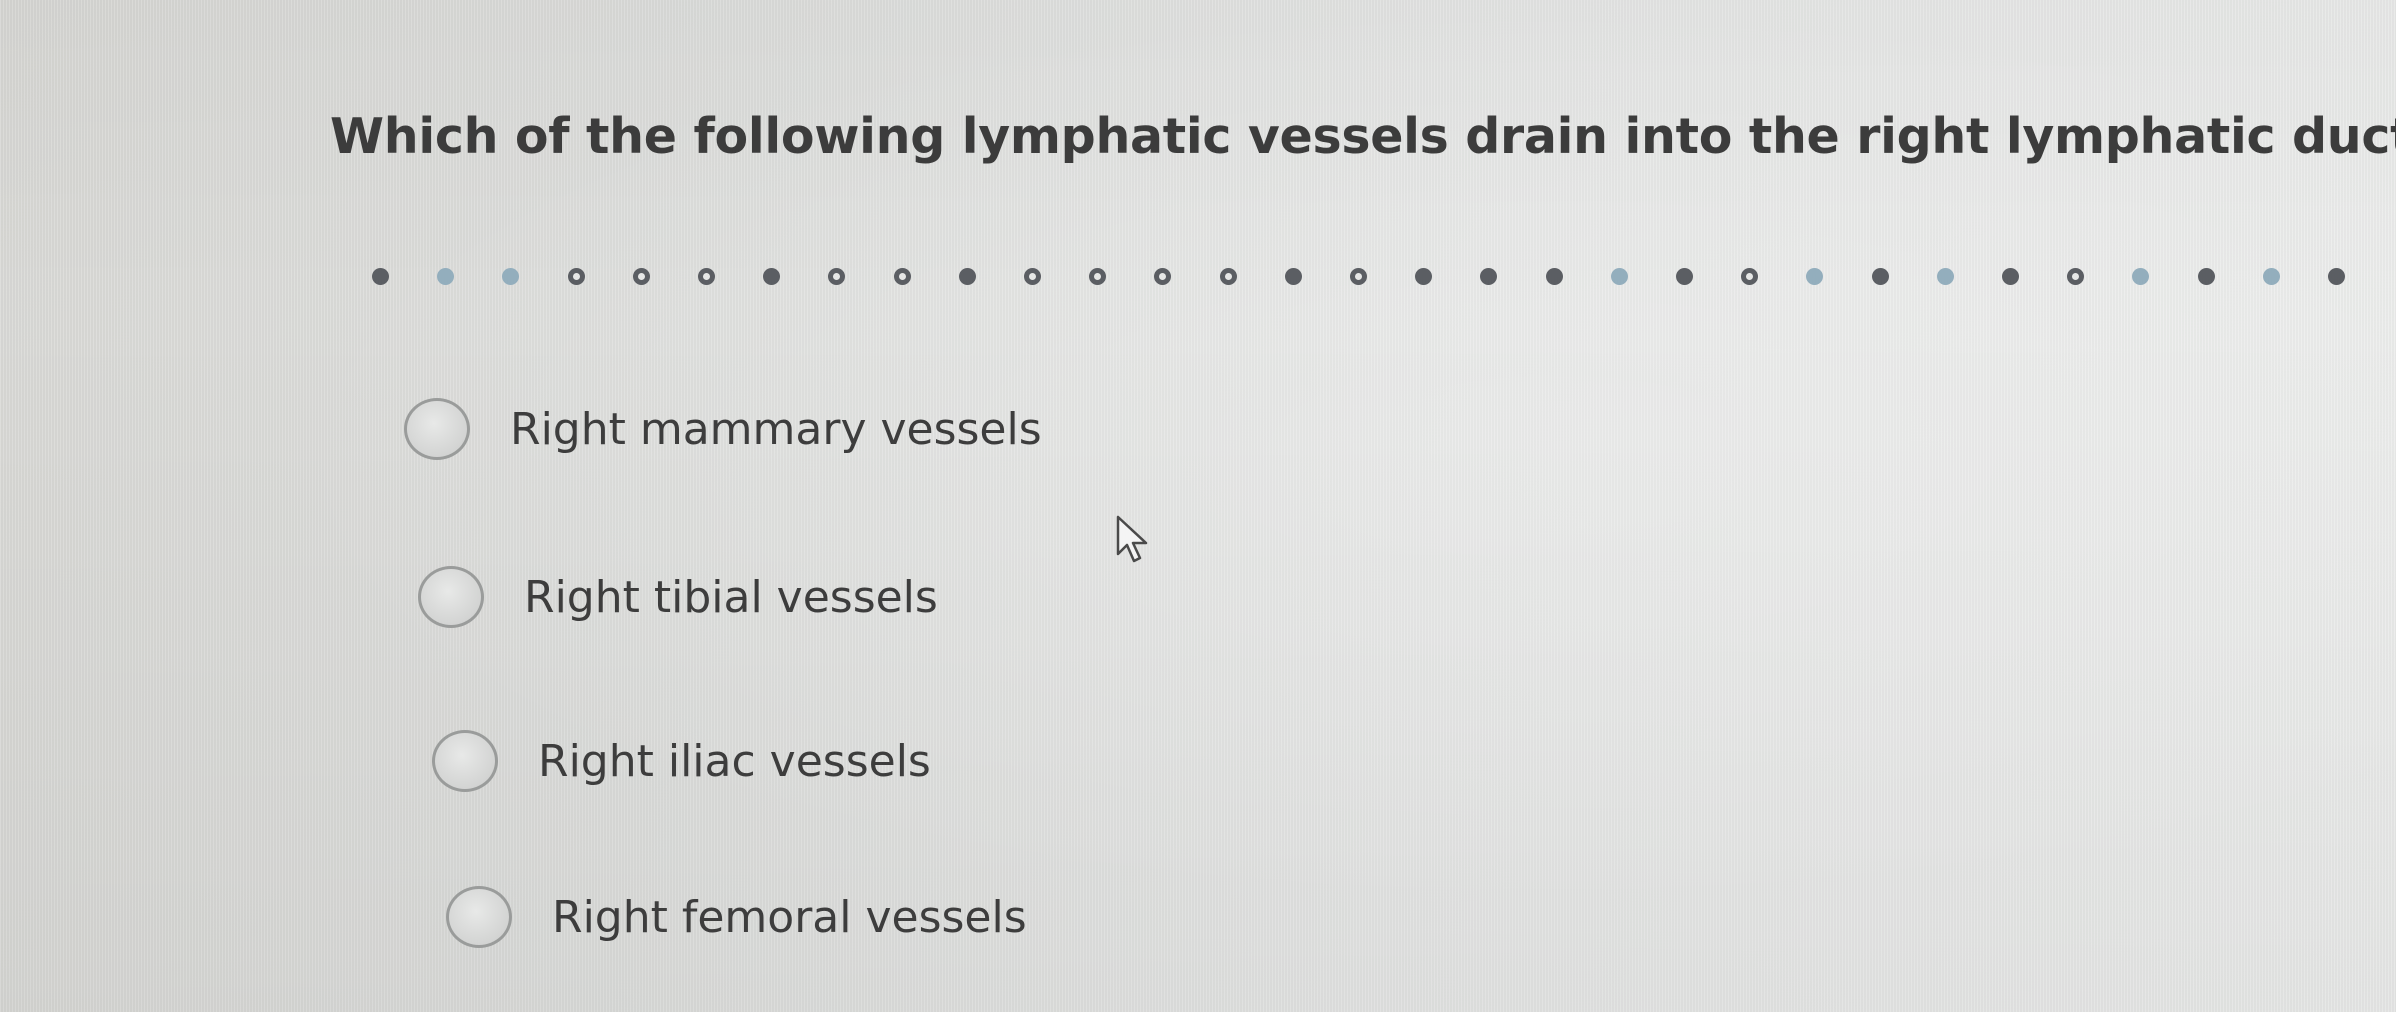  I want to click on answer-label-1: Right mammary vessels, so click(776, 429).